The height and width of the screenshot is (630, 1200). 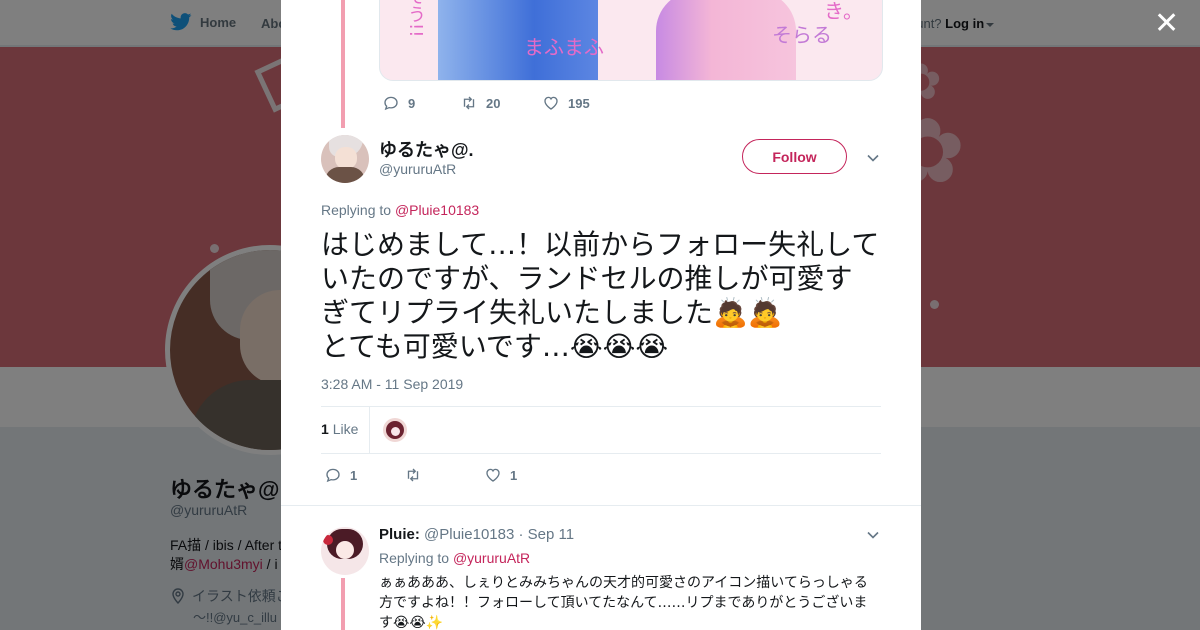 I want to click on close-icon: ✕, so click(x=1166, y=24).